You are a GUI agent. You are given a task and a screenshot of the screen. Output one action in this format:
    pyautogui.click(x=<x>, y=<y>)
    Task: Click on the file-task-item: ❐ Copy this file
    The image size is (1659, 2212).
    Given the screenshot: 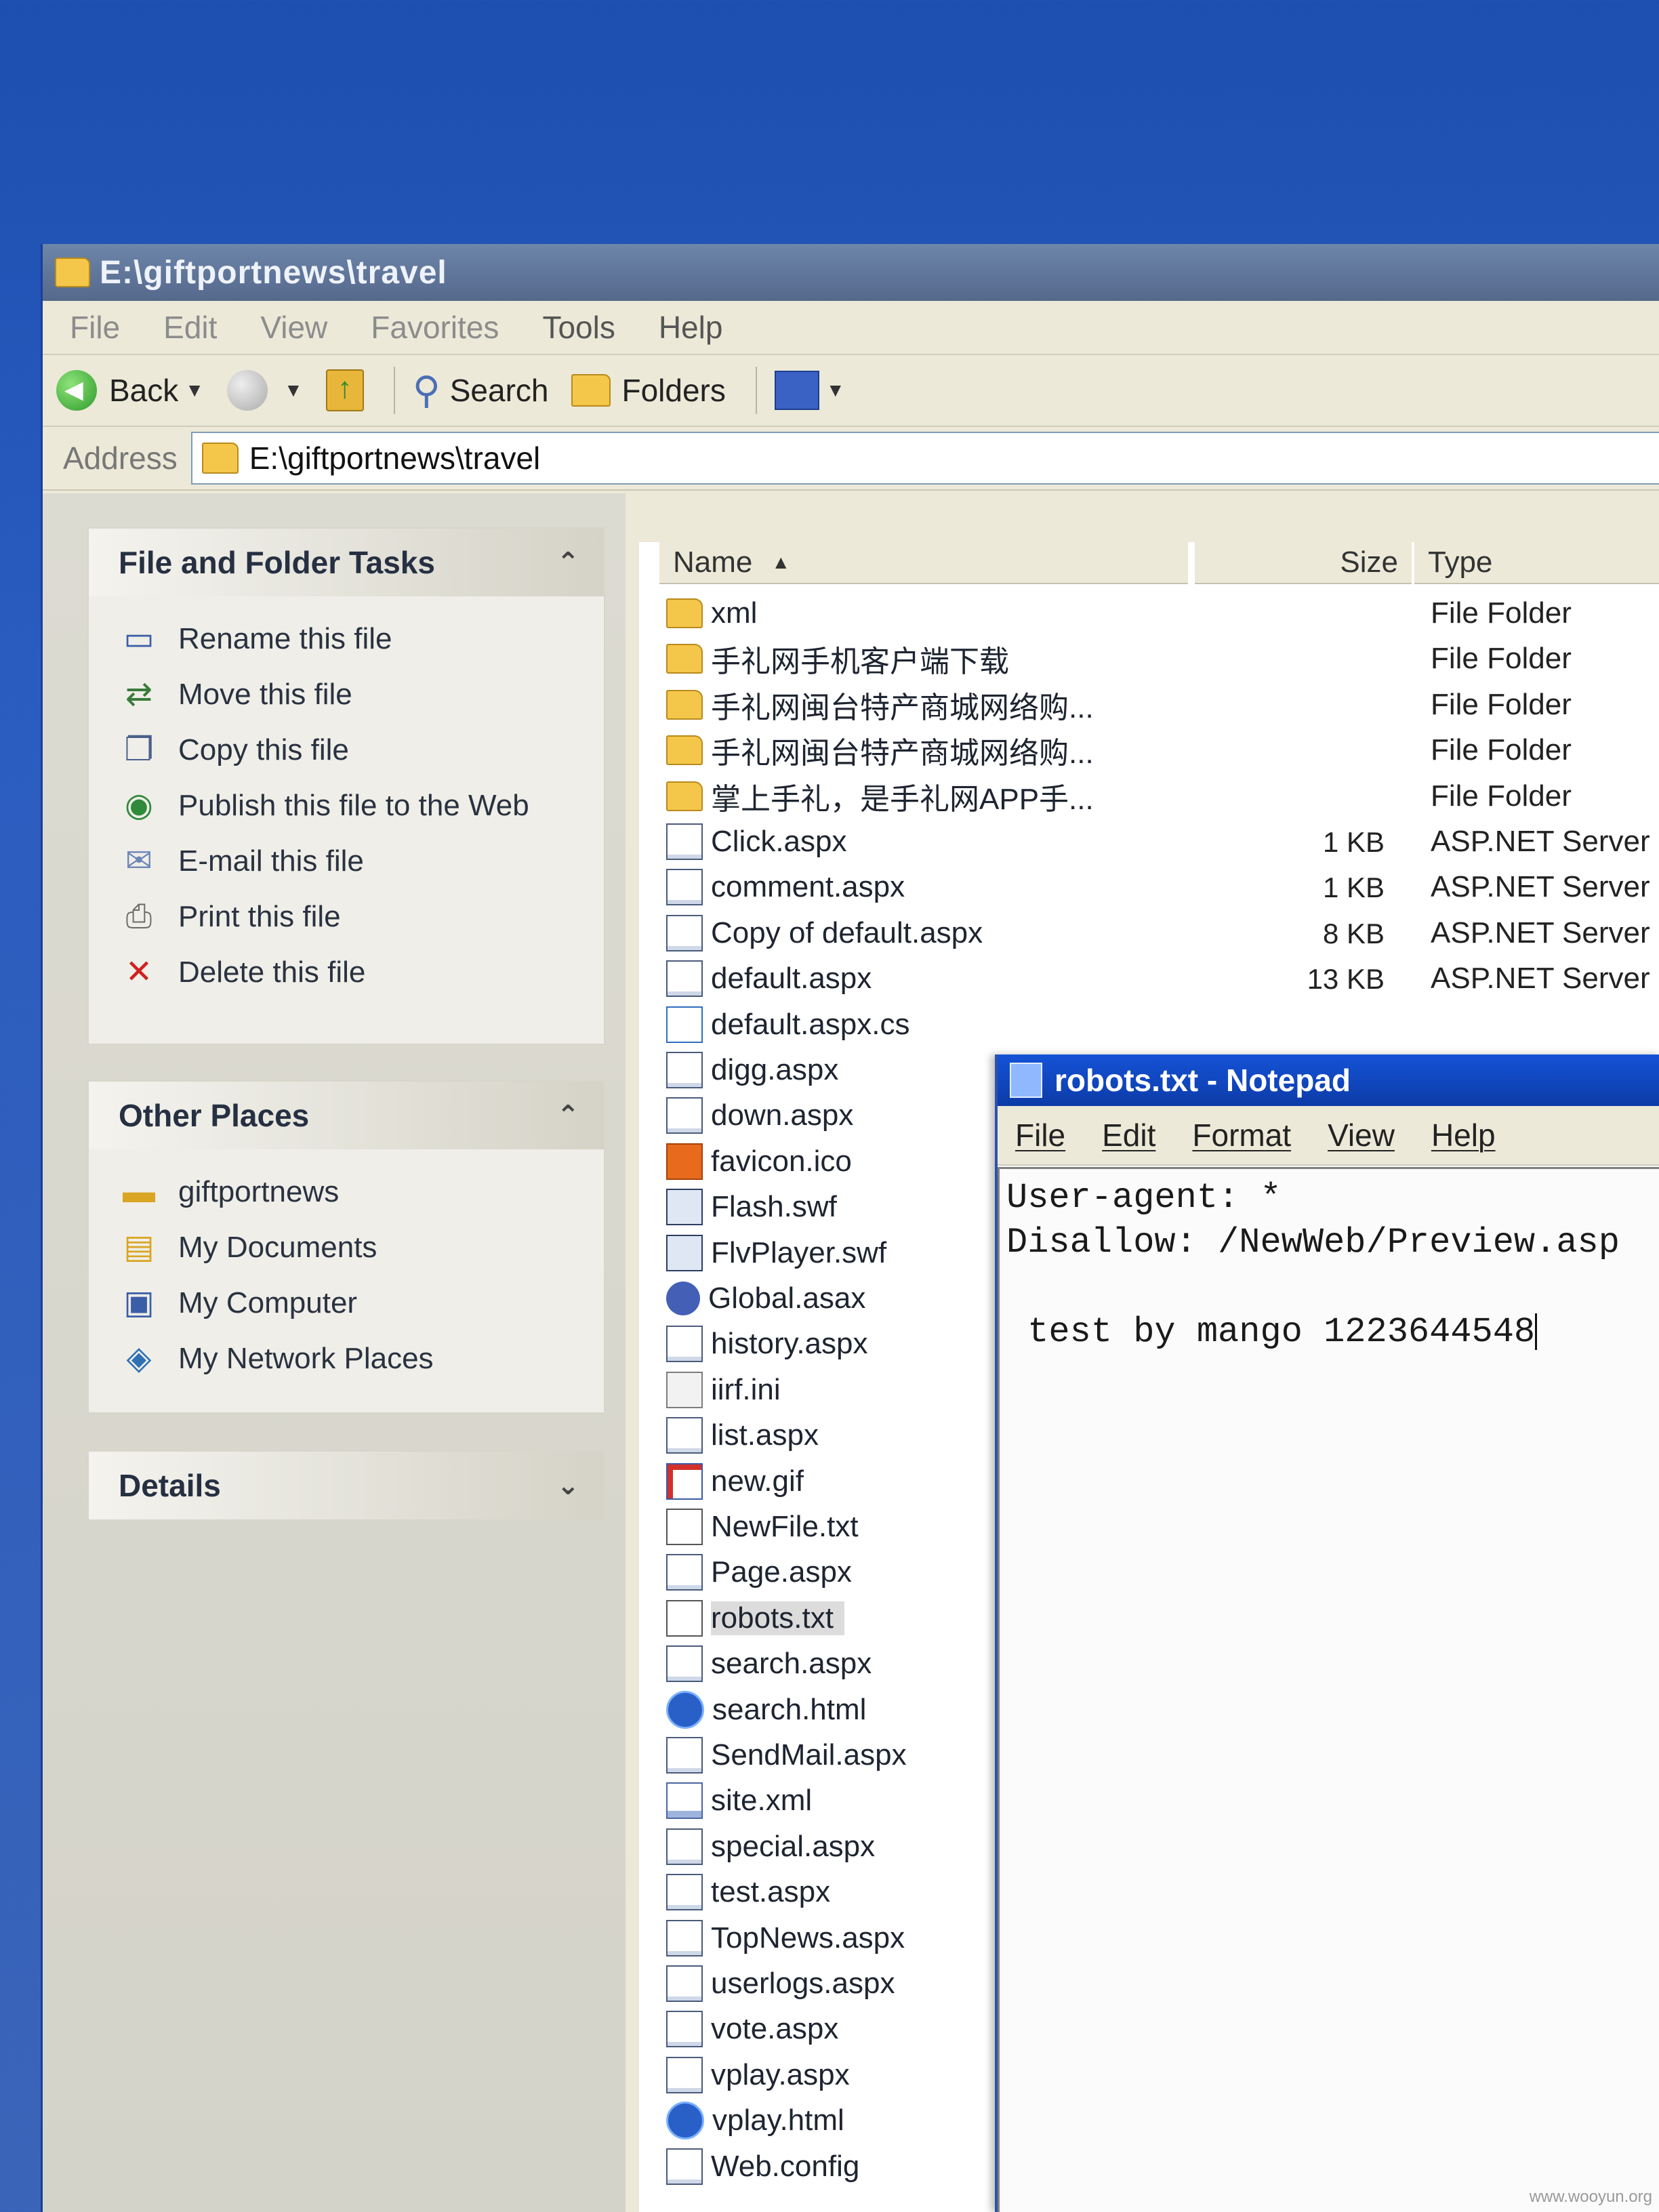 What is the action you would take?
    pyautogui.click(x=362, y=750)
    